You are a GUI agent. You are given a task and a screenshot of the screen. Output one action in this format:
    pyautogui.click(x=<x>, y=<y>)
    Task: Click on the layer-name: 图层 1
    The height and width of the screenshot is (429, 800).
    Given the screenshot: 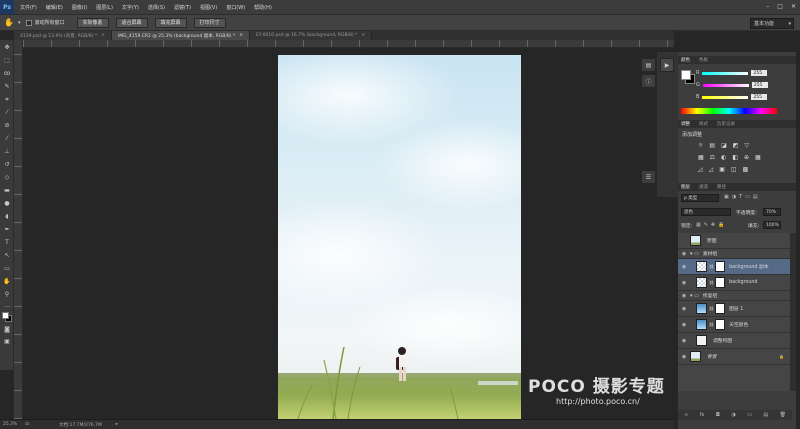 What is the action you would take?
    pyautogui.click(x=736, y=308)
    